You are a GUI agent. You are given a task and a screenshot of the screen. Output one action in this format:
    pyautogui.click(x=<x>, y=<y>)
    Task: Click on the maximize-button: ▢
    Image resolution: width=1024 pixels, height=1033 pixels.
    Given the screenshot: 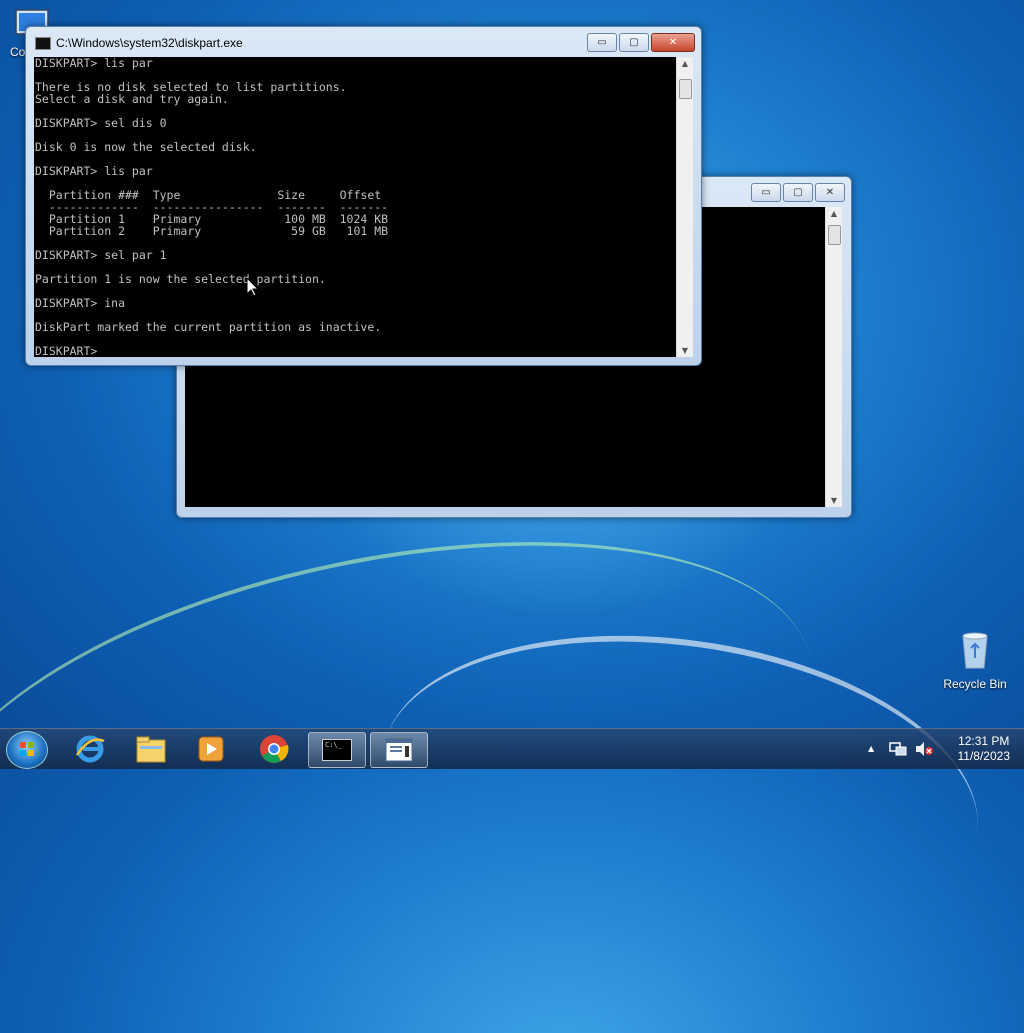 What is the action you would take?
    pyautogui.click(x=634, y=42)
    